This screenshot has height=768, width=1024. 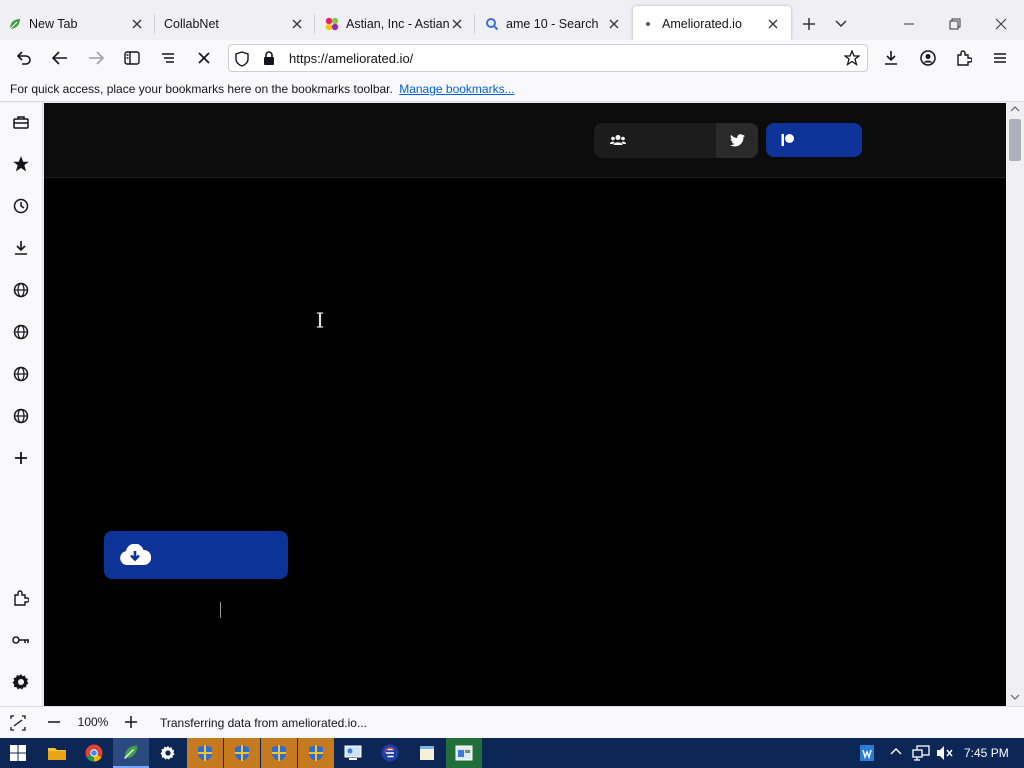 I want to click on minimize-button, so click(x=909, y=24).